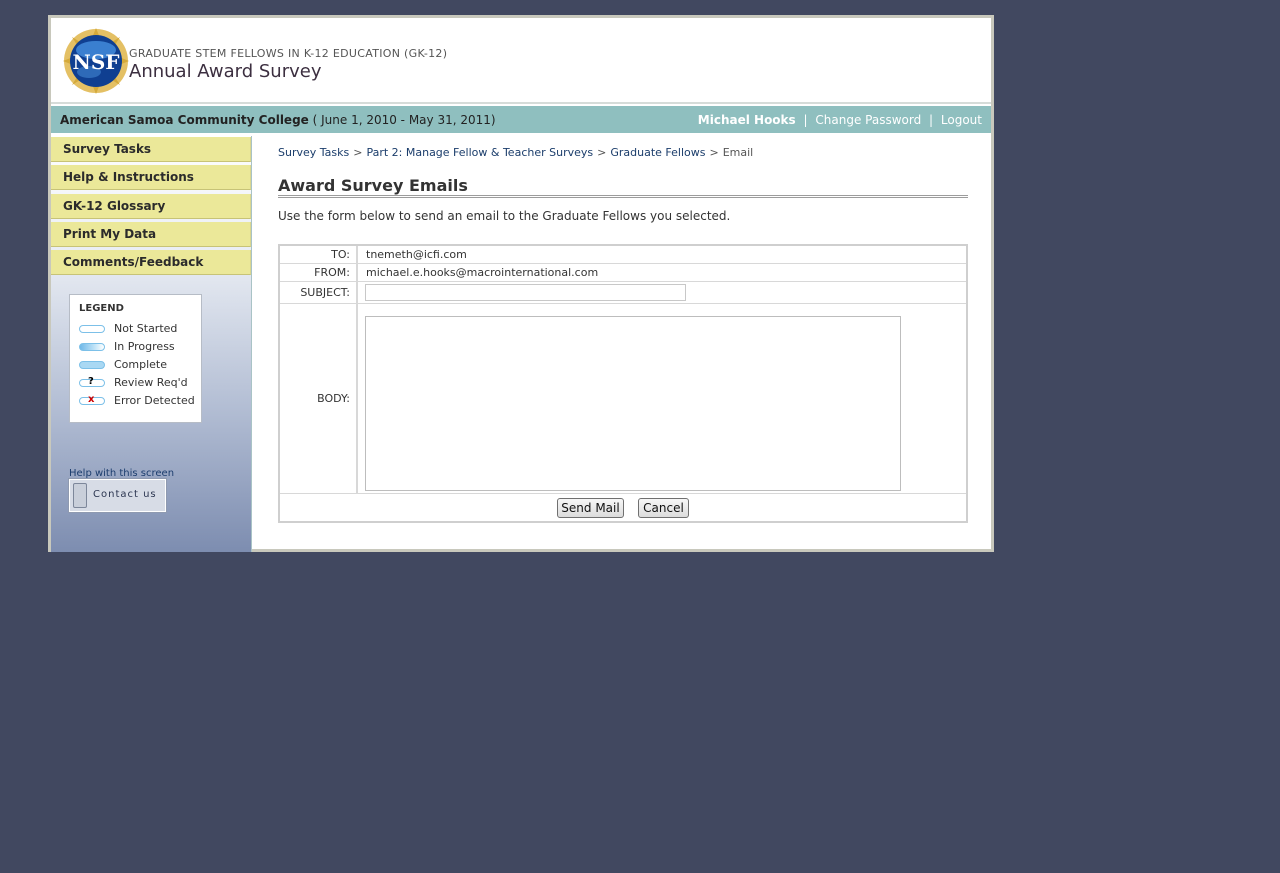 The image size is (1280, 873). Describe the element at coordinates (225, 71) in the screenshot. I see `survey-title: Annual Award Survey` at that location.